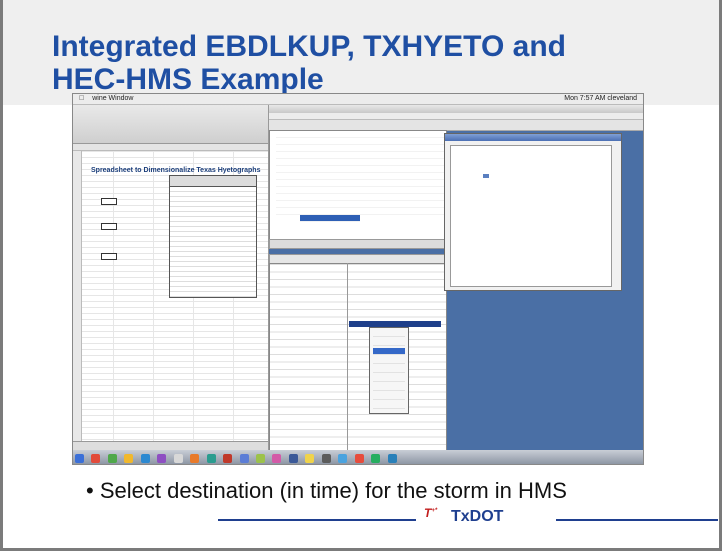 Image resolution: width=722 pixels, height=551 pixels. I want to click on hyetograph-table, so click(213, 236).